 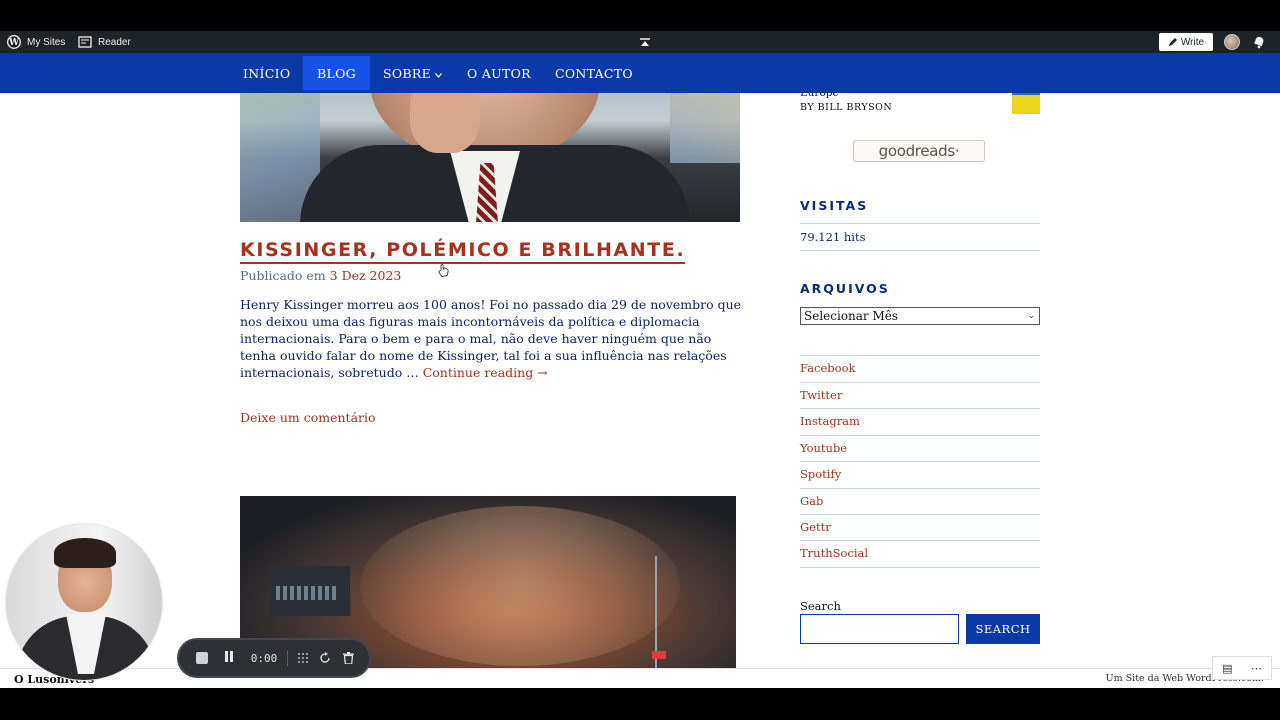 What do you see at coordinates (520, 586) in the screenshot?
I see `image-smoke` at bounding box center [520, 586].